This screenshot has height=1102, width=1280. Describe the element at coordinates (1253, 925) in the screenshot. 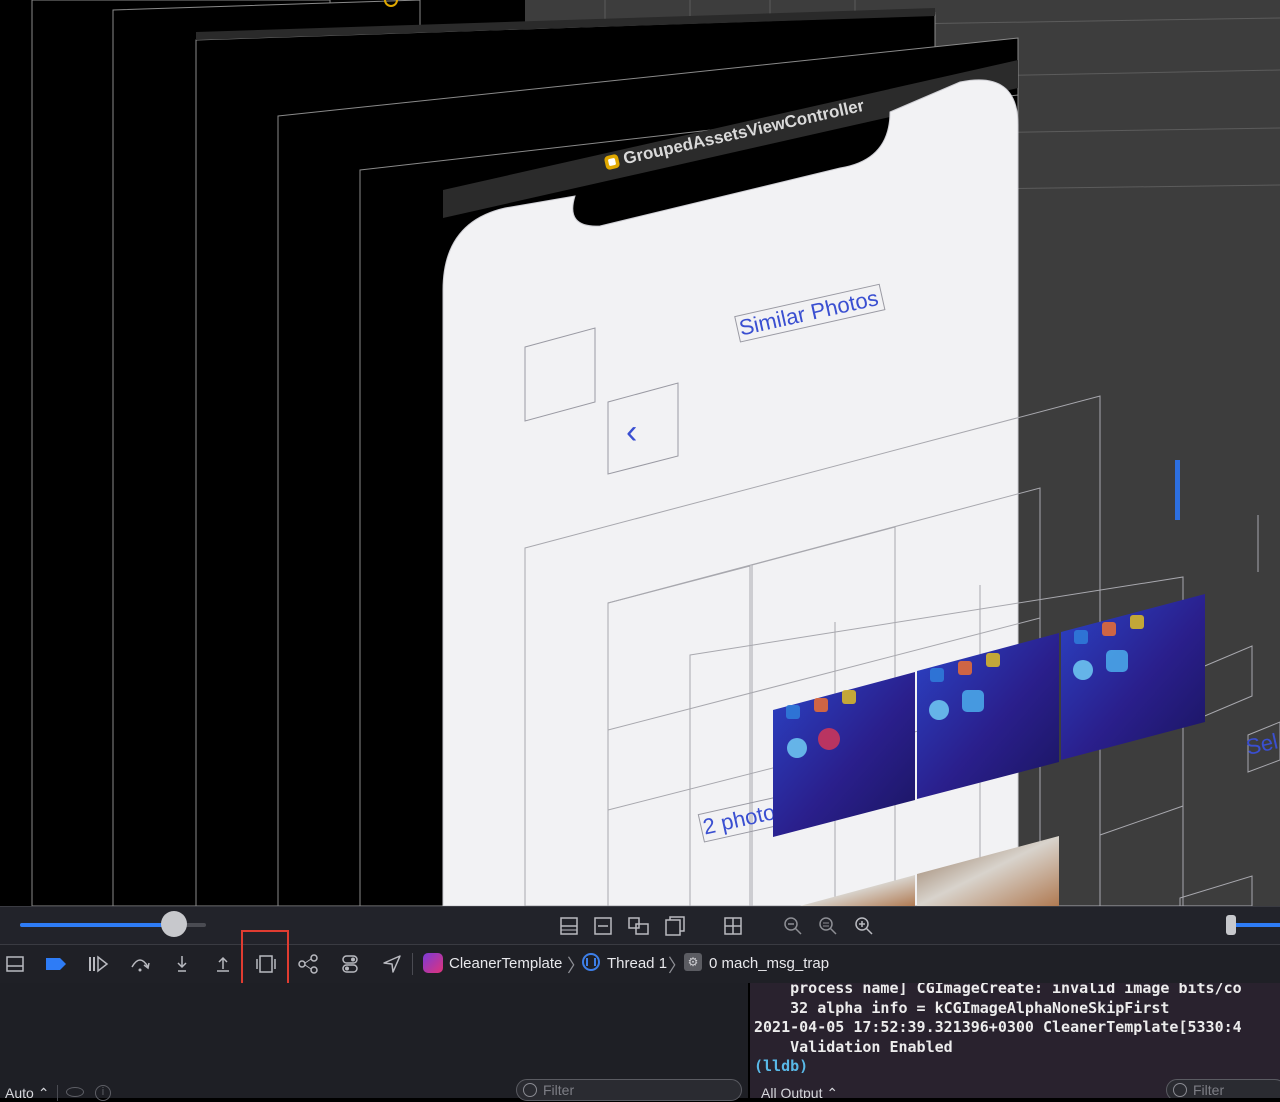

I see `range-slider` at that location.